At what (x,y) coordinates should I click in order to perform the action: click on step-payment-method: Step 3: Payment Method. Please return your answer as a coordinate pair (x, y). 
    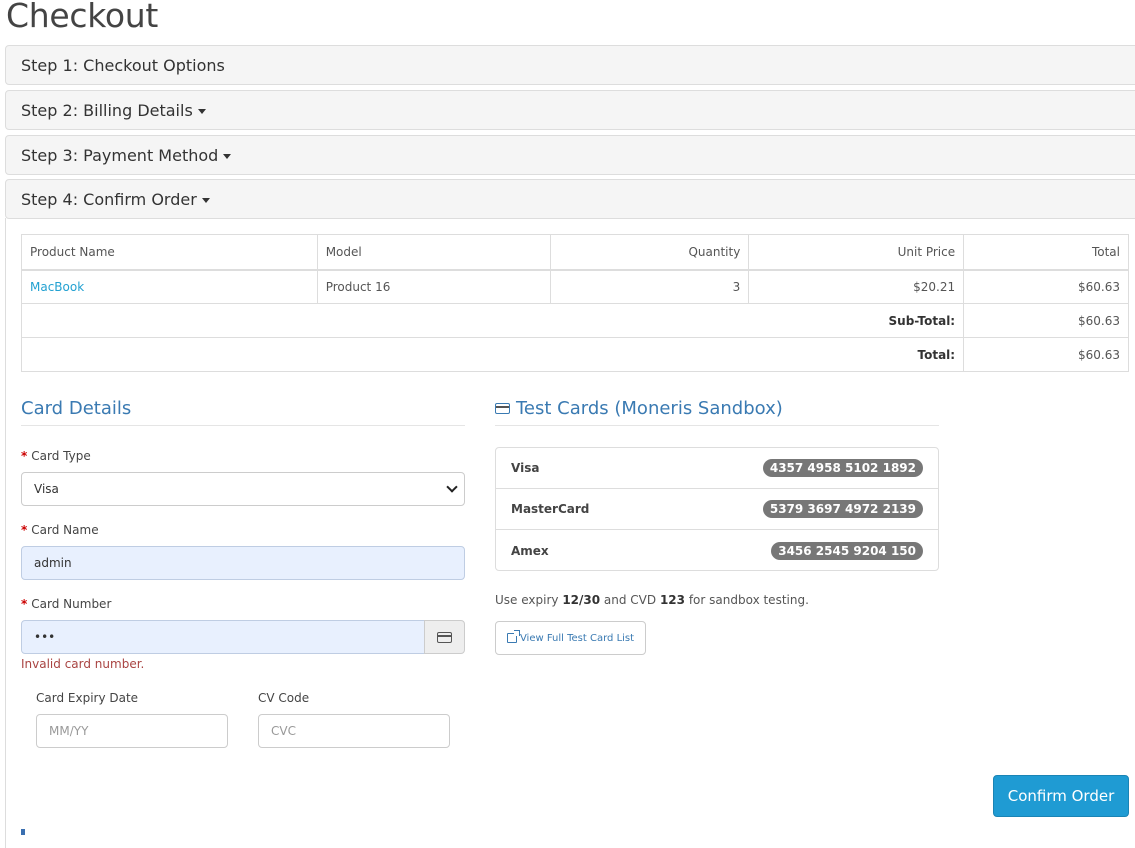
    Looking at the image, I should click on (570, 155).